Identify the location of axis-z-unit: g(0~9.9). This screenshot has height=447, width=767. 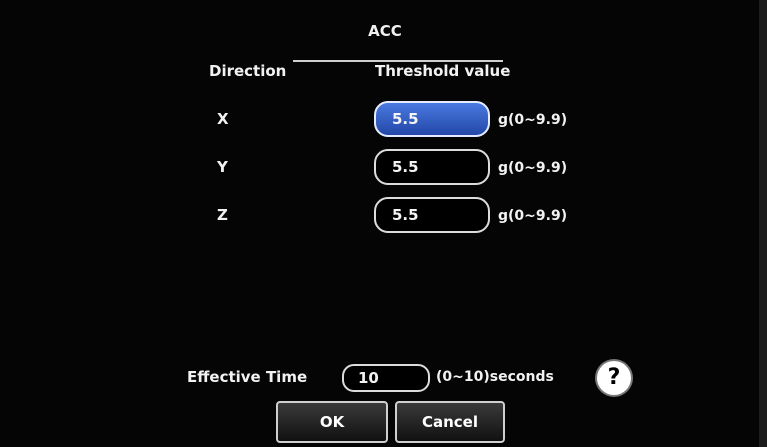
(533, 216).